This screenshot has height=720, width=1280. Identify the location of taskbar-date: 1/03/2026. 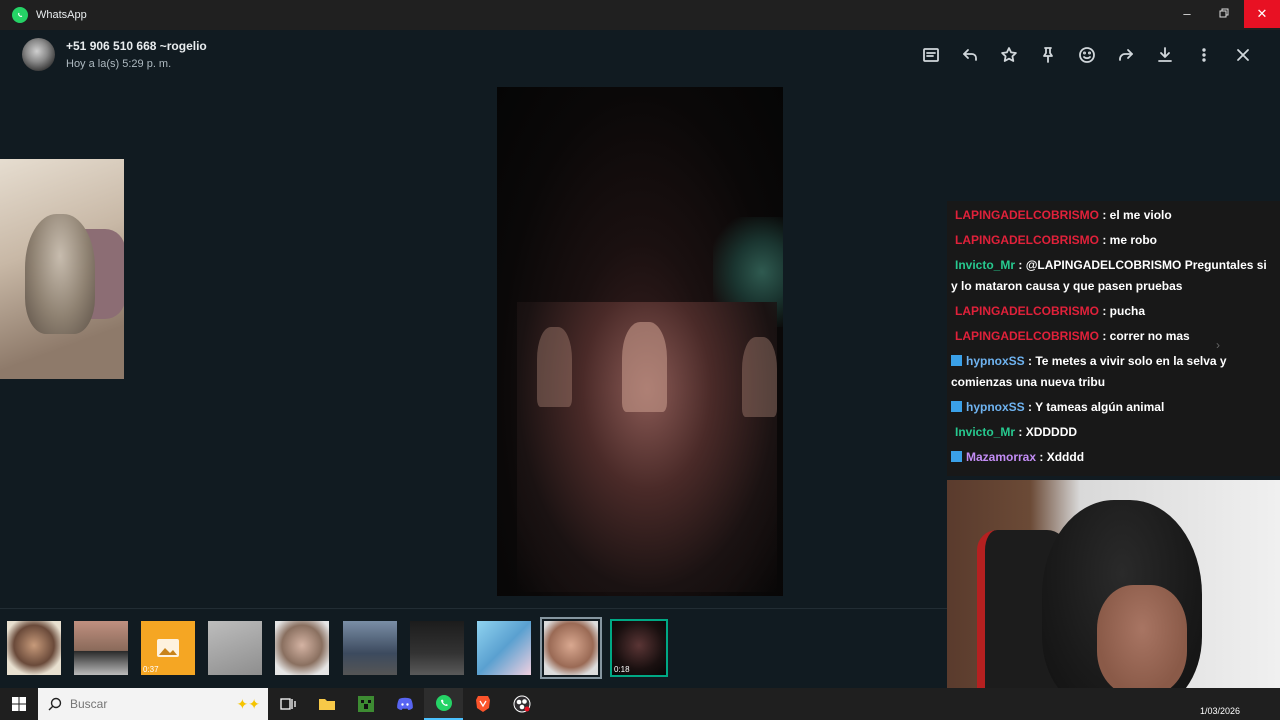
(1220, 711).